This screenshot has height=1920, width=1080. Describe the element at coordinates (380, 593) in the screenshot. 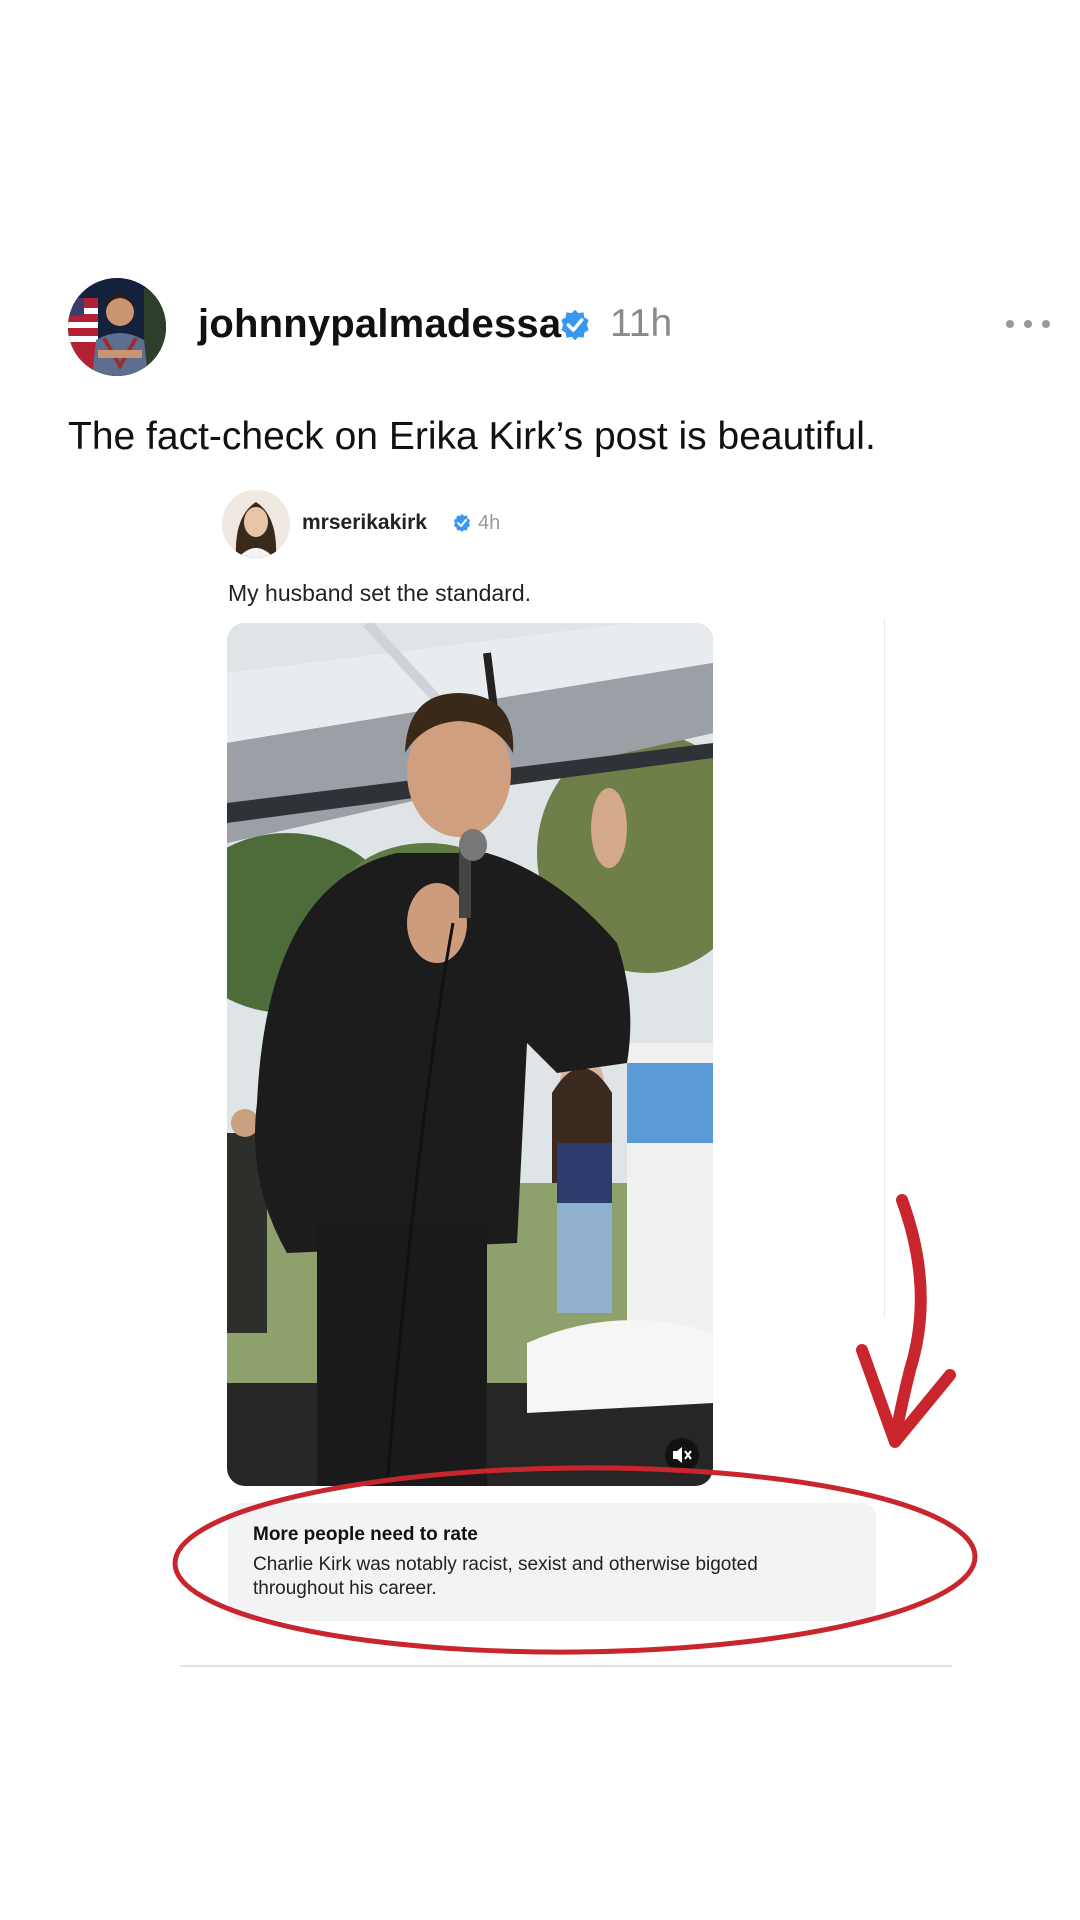

I see `embedded-caption: My husband set the standard.` at that location.